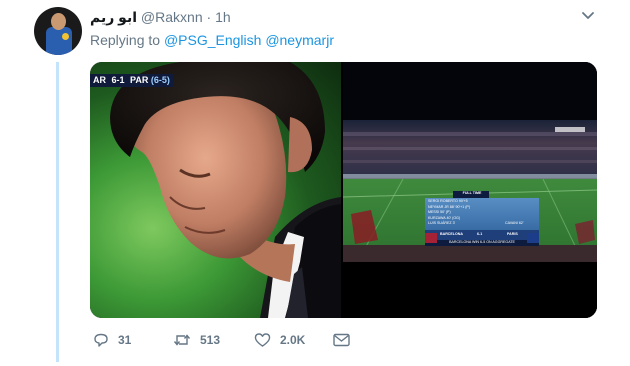 Image resolution: width=630 pixels, height=366 pixels. Describe the element at coordinates (512, 234) in the screenshot. I see `away-team: PARIS` at that location.